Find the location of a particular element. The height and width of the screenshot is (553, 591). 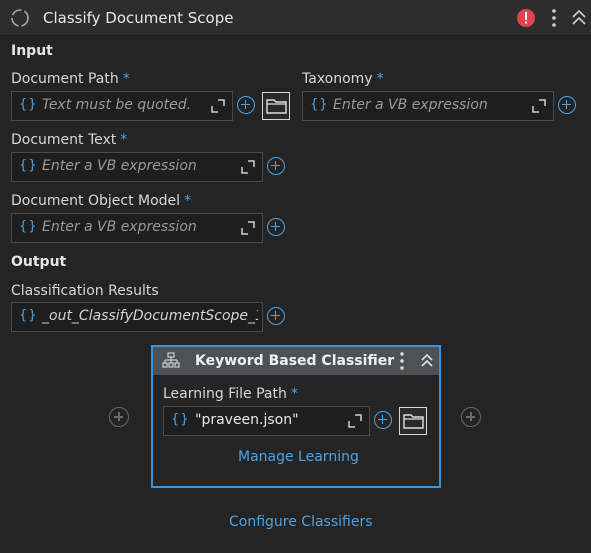

document-text-label: Document Text * is located at coordinates (69, 140).